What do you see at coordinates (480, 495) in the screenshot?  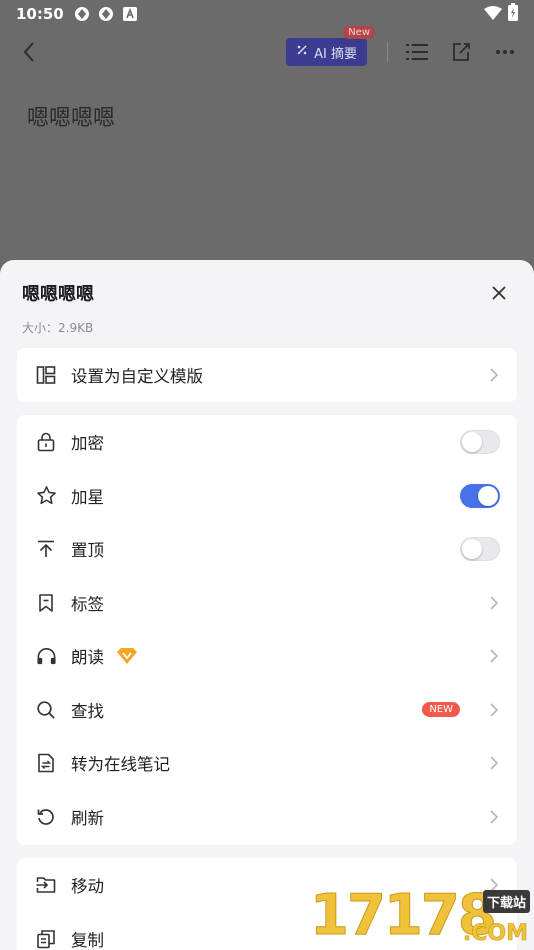 I see `star-toggle` at bounding box center [480, 495].